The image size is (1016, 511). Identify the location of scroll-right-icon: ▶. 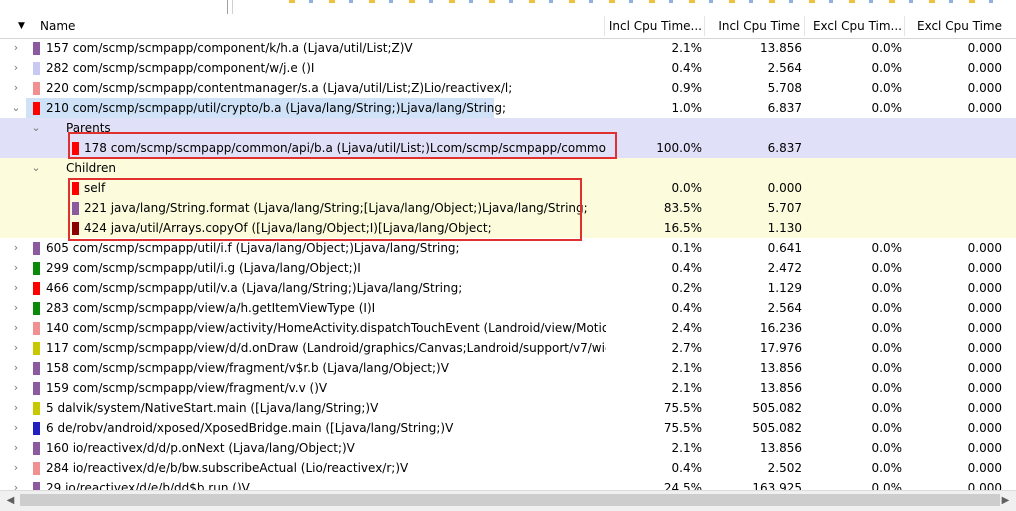
(1005, 501).